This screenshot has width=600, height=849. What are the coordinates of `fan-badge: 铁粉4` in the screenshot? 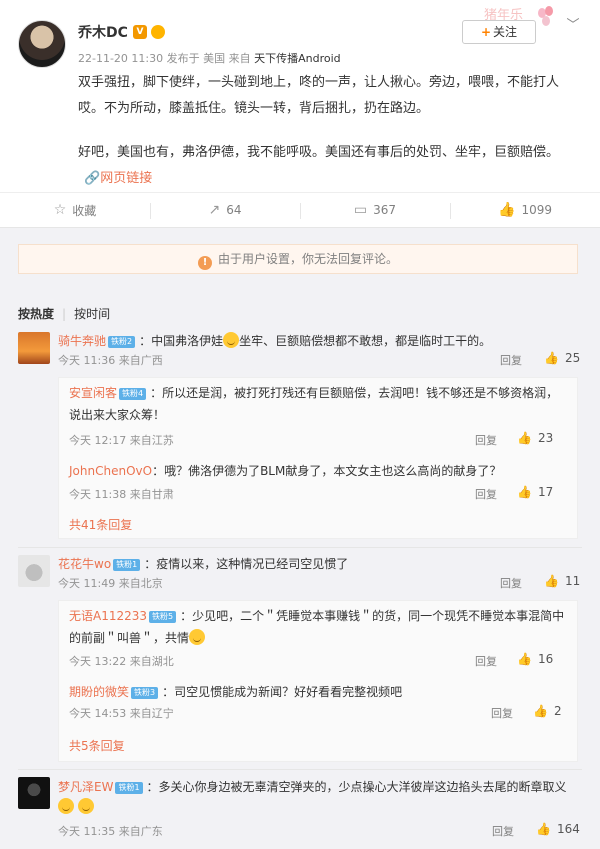 It's located at (133, 394).